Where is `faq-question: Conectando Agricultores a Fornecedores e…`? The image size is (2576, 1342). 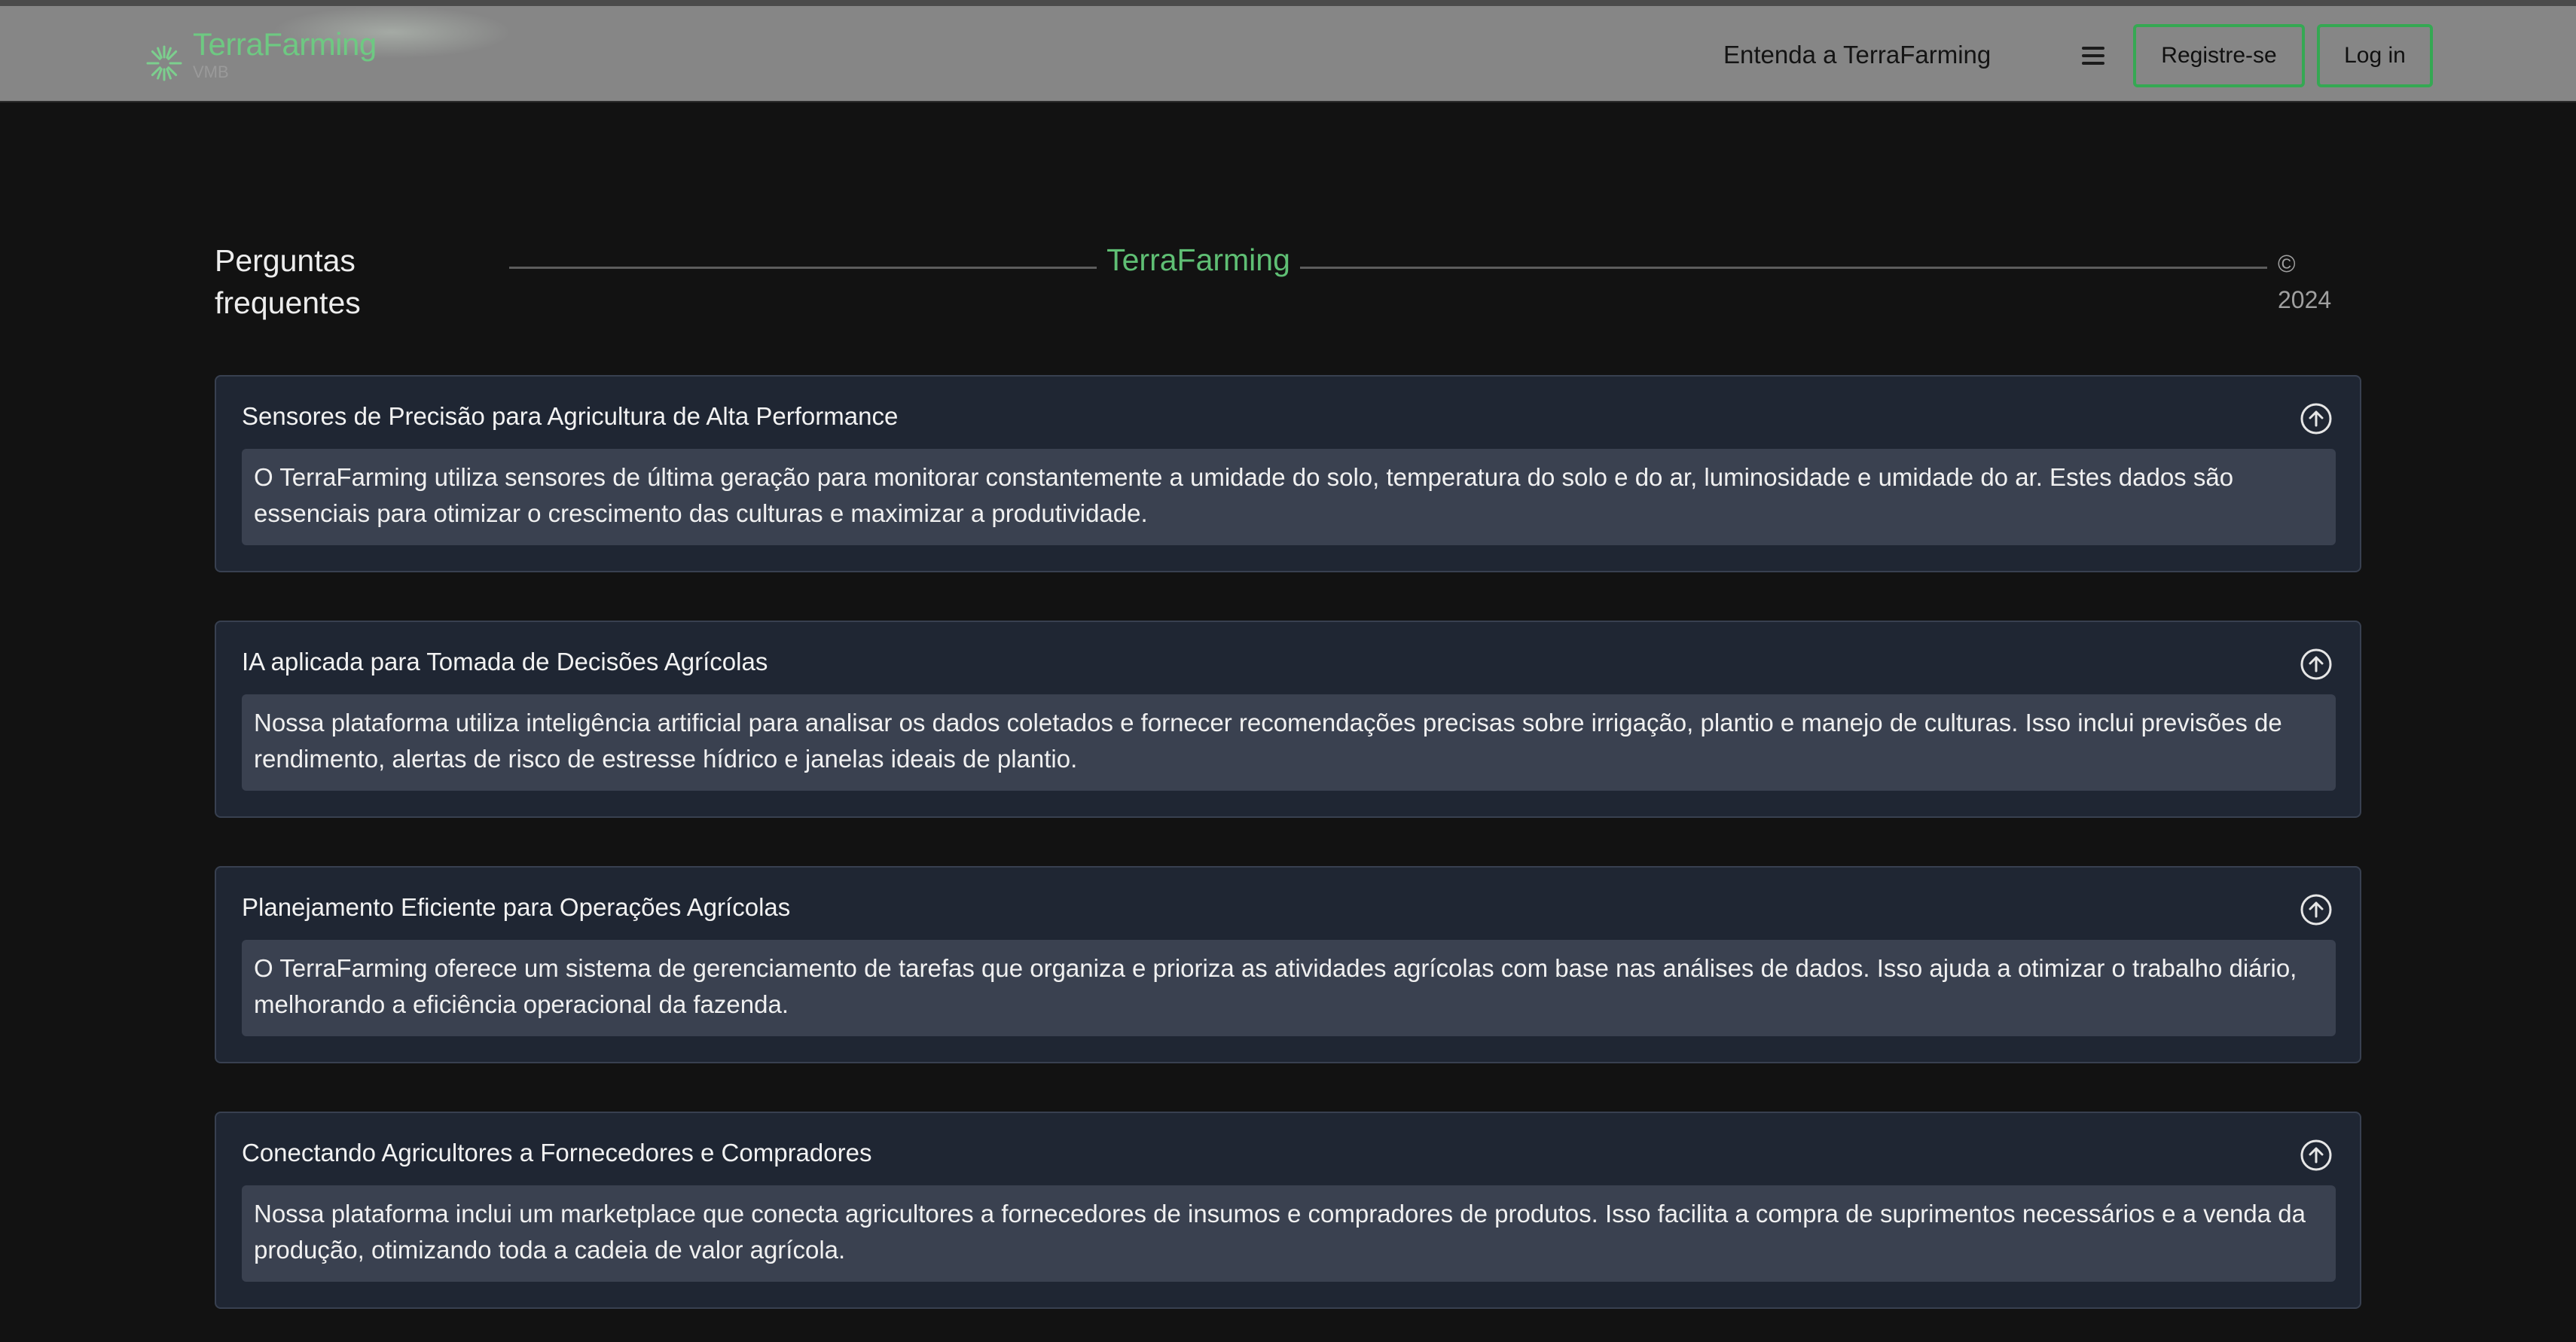
faq-question: Conectando Agricultores a Fornecedores e… is located at coordinates (557, 1153).